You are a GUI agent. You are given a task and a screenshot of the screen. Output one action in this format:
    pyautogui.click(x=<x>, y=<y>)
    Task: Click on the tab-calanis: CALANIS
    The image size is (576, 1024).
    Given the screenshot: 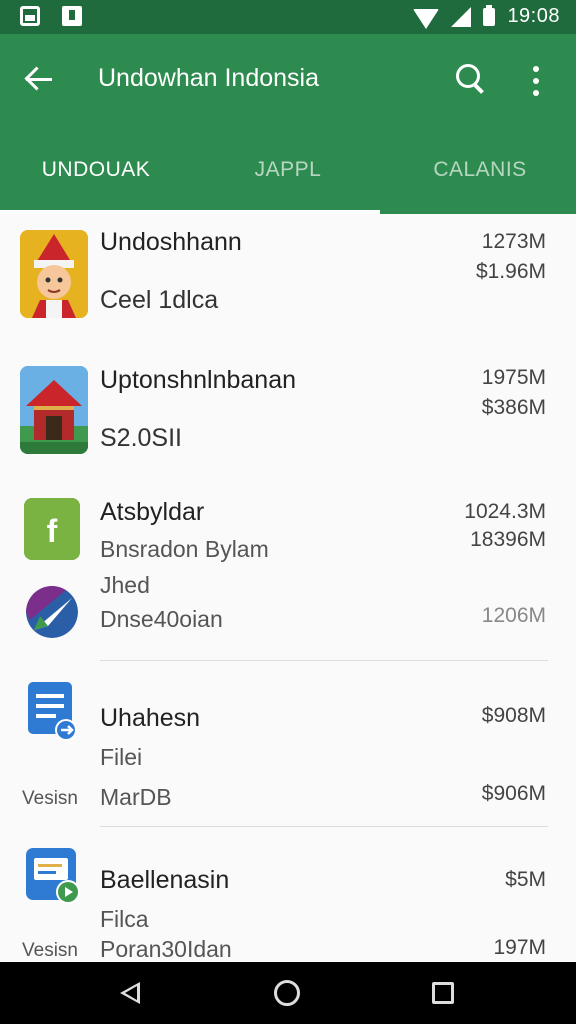 What is the action you would take?
    pyautogui.click(x=480, y=170)
    